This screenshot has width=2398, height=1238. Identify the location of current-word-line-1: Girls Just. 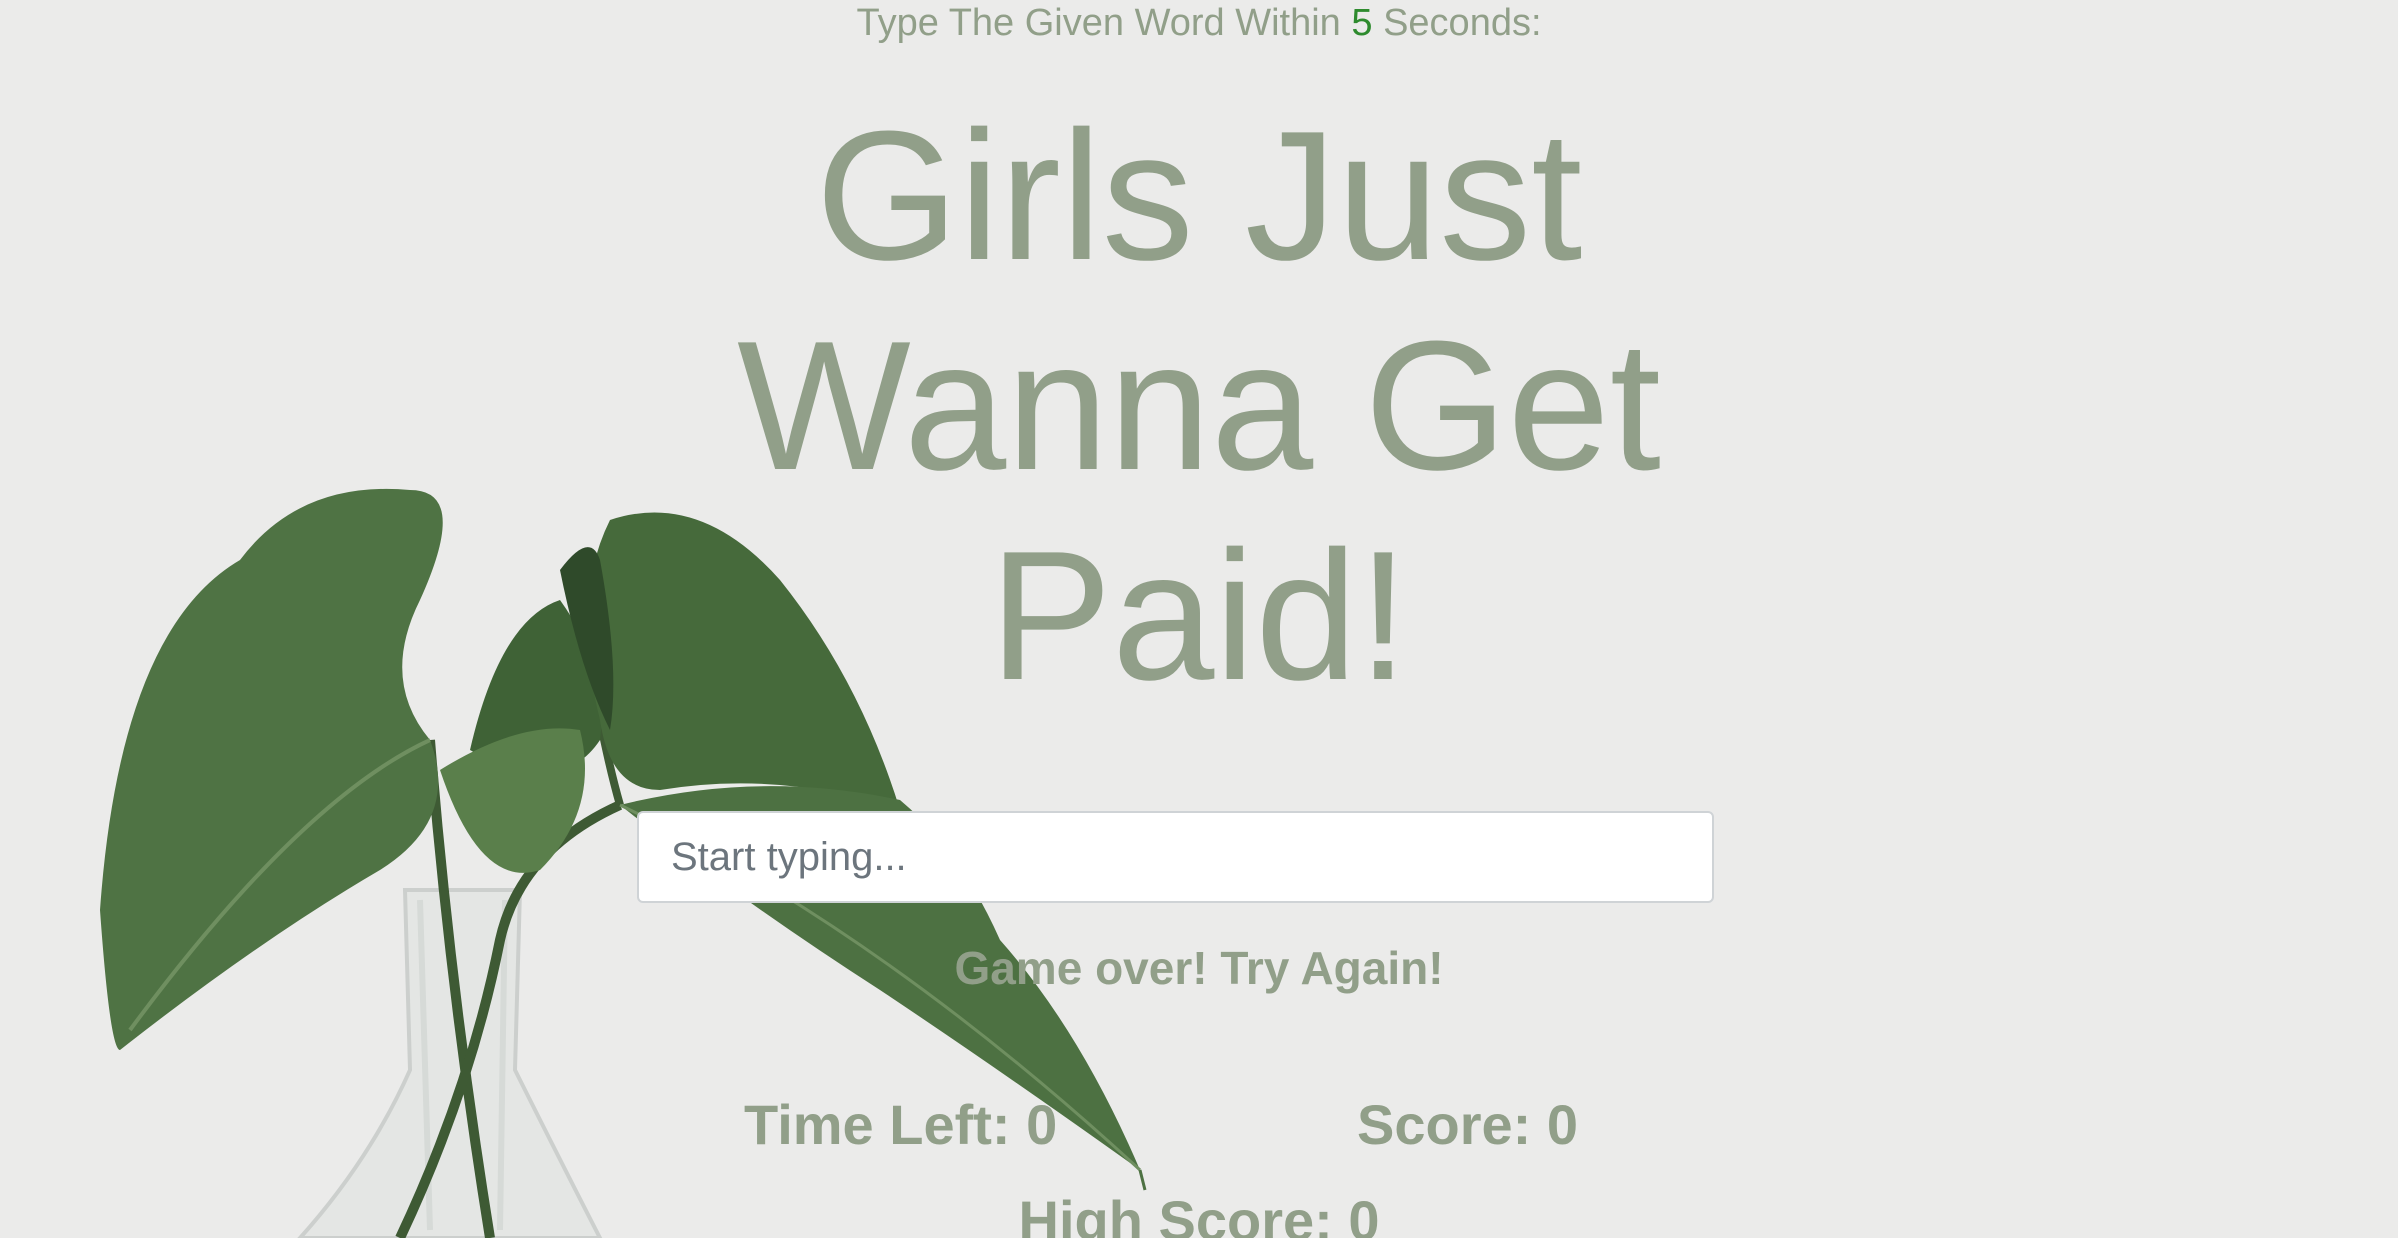
(1199, 195).